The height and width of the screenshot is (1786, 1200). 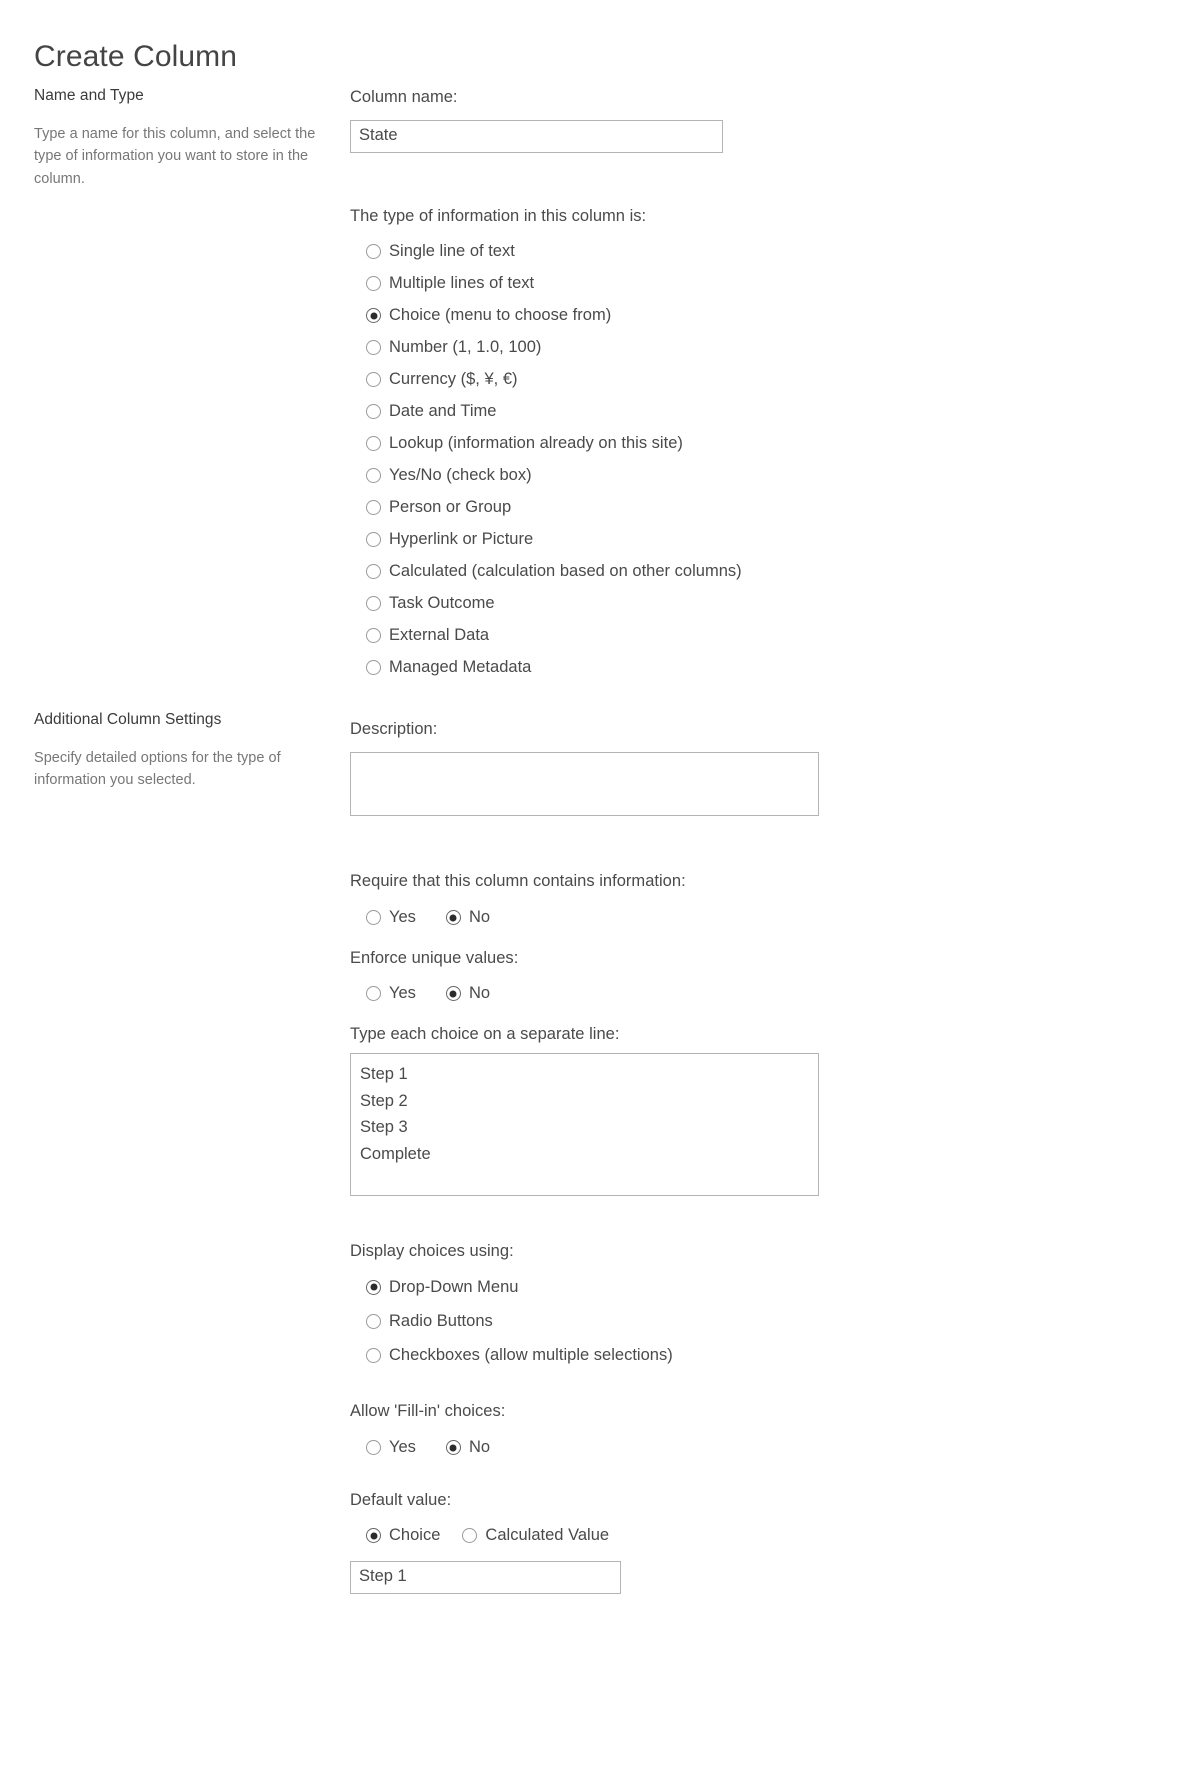 What do you see at coordinates (452, 250) in the screenshot?
I see `radio-label: Single line of text` at bounding box center [452, 250].